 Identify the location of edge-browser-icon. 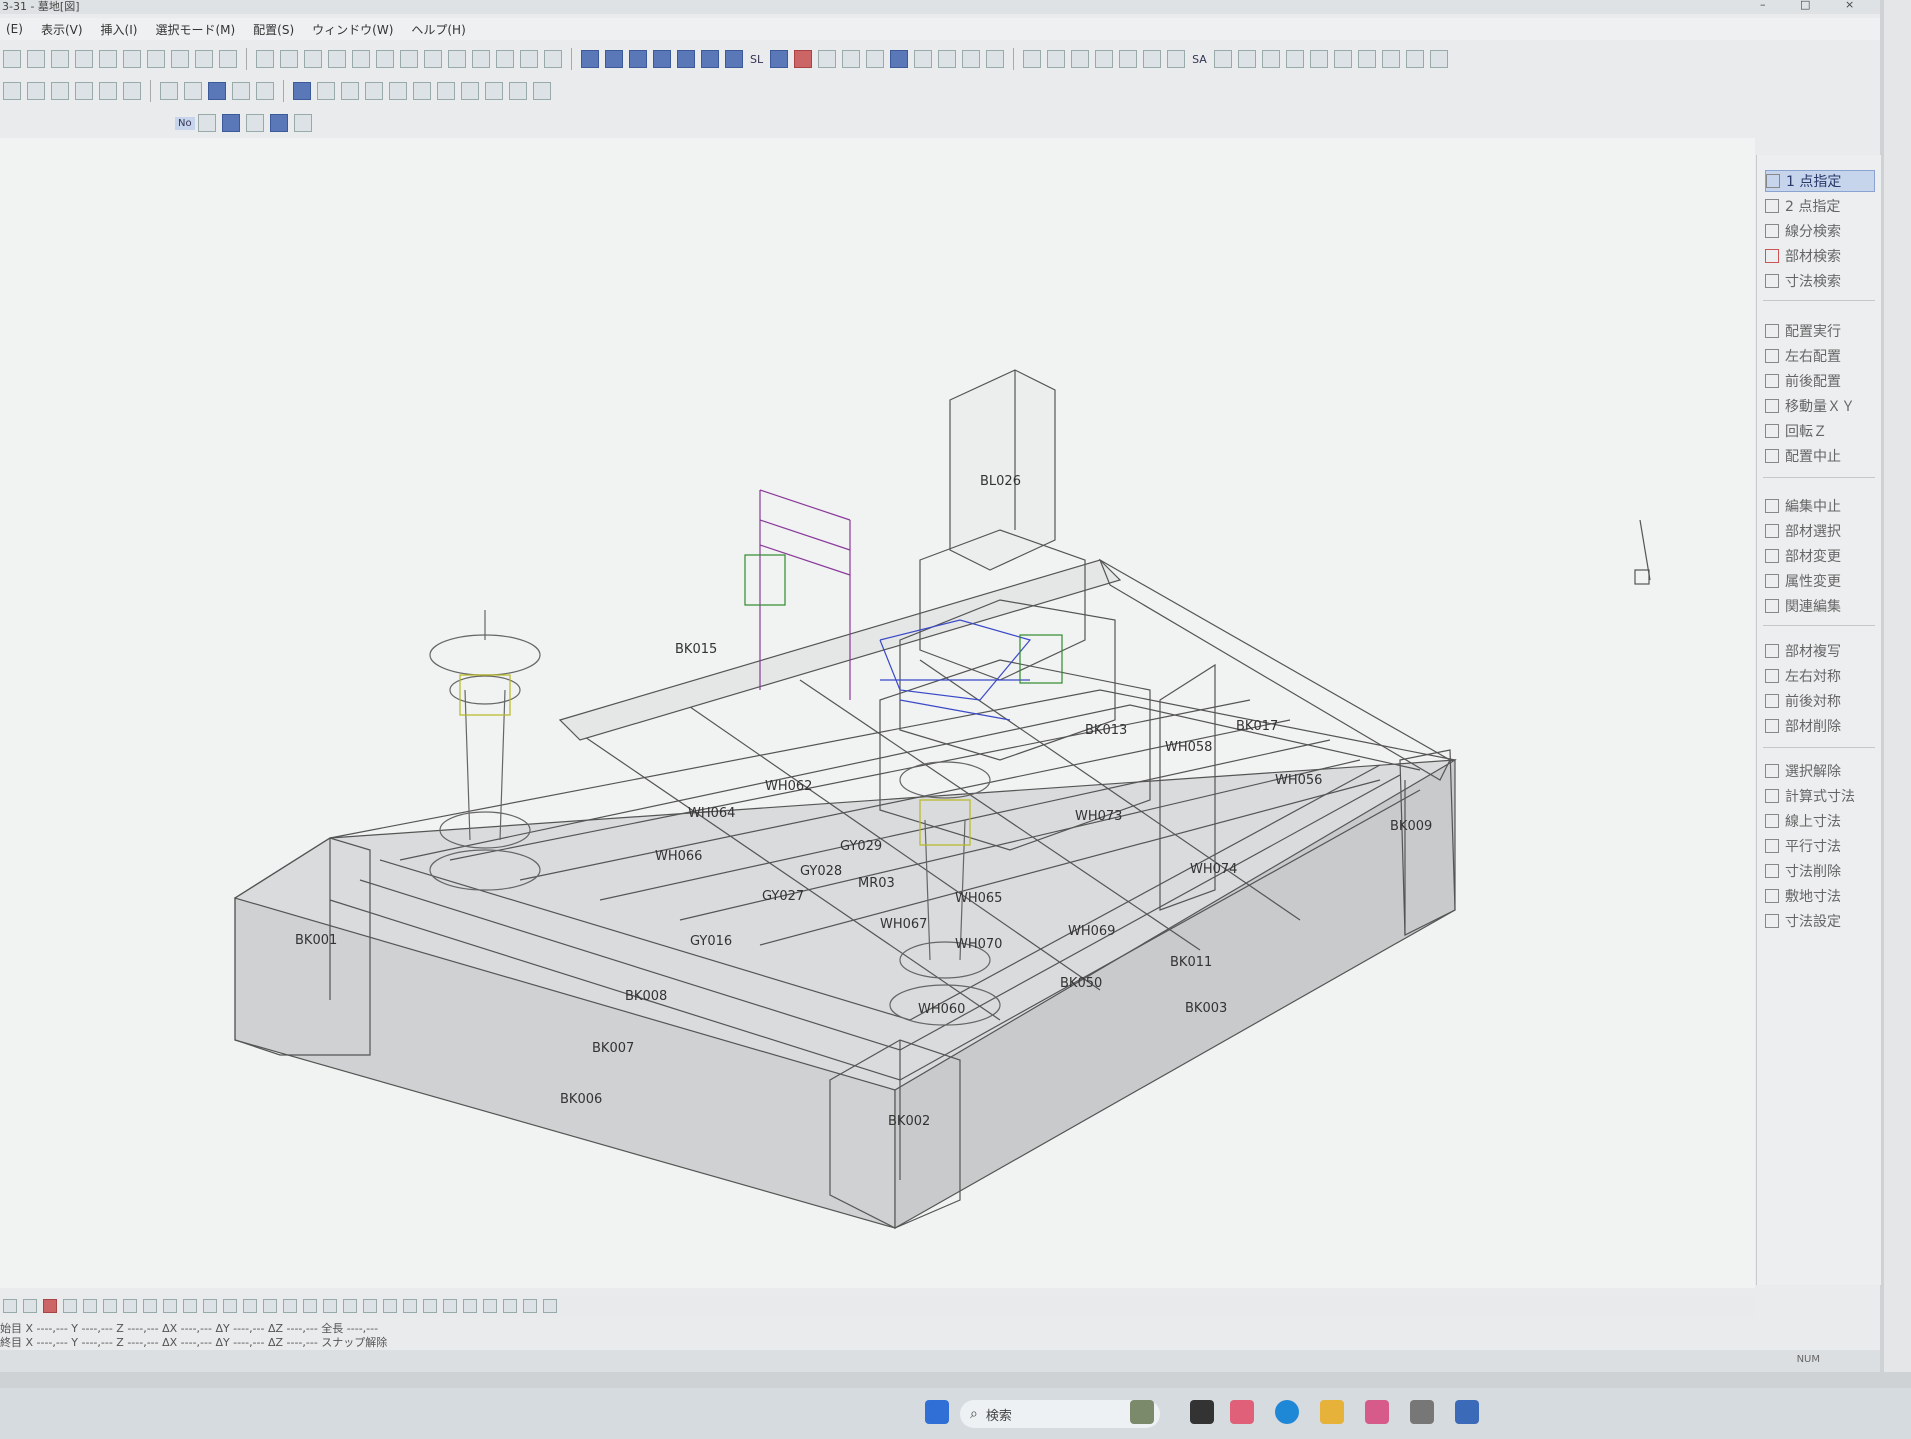
(1287, 1412).